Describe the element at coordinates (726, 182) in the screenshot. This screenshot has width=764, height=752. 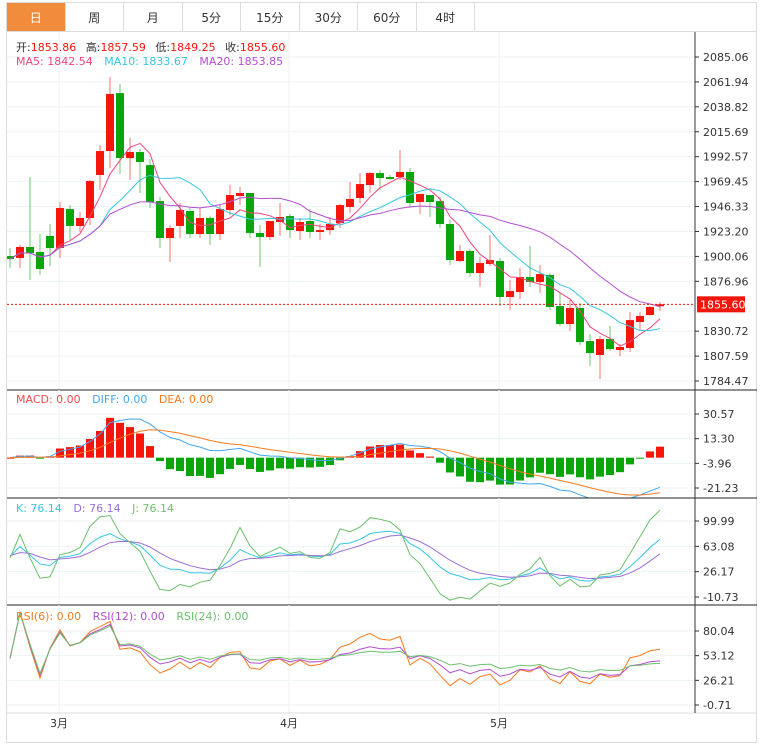
I see `axis-tick-label: 1969.45` at that location.